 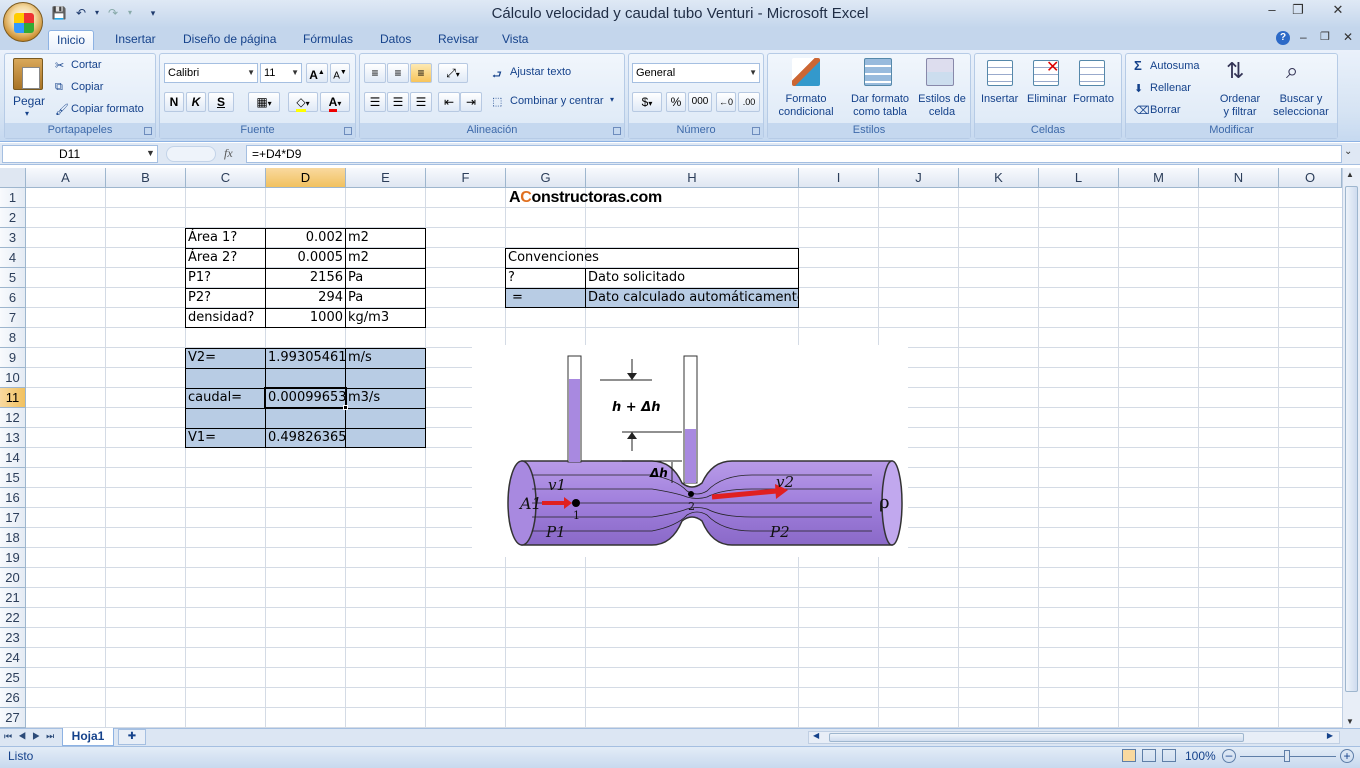 What do you see at coordinates (1149, 755) in the screenshot?
I see `page-layout-view-icon` at bounding box center [1149, 755].